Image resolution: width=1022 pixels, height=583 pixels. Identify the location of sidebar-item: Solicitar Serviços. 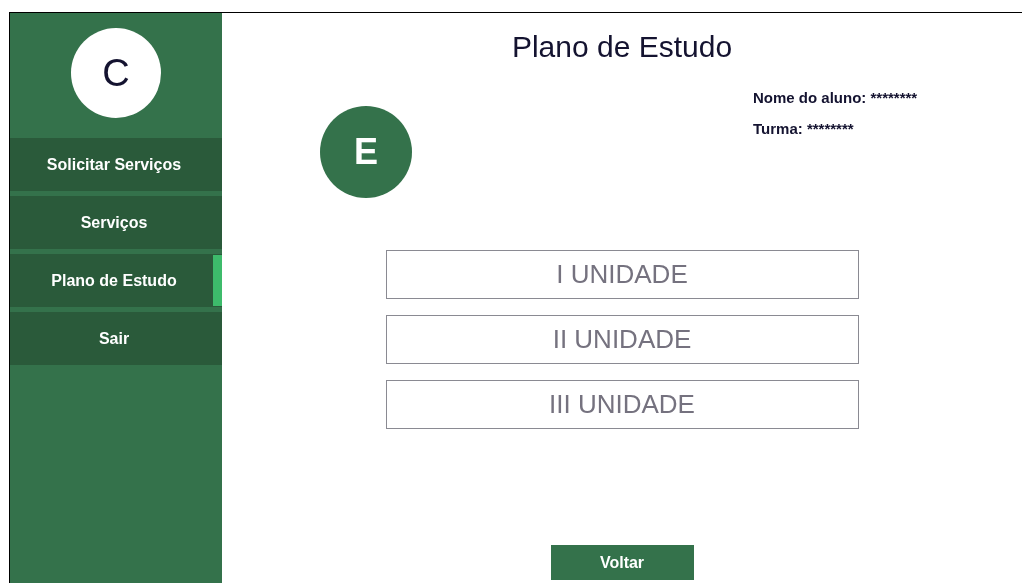
(116, 164).